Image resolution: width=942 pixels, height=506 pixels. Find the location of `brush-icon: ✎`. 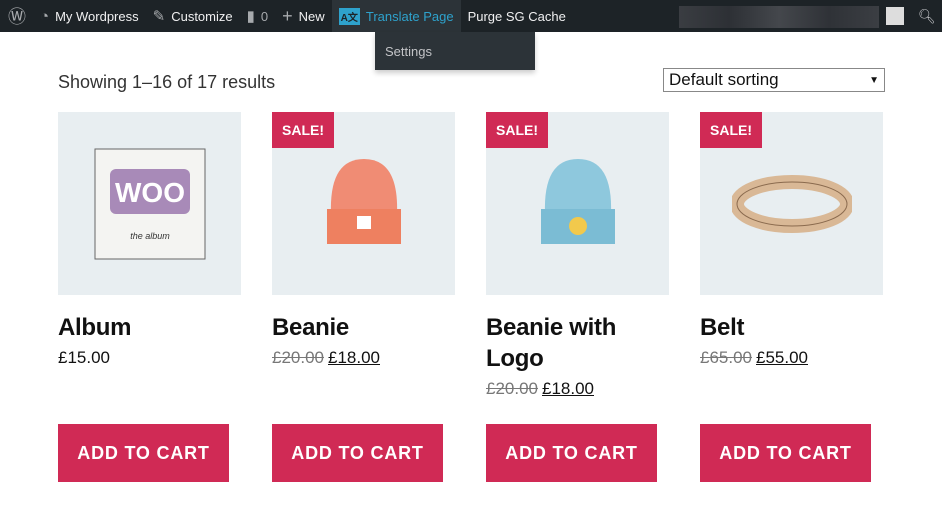

brush-icon: ✎ is located at coordinates (159, 16).